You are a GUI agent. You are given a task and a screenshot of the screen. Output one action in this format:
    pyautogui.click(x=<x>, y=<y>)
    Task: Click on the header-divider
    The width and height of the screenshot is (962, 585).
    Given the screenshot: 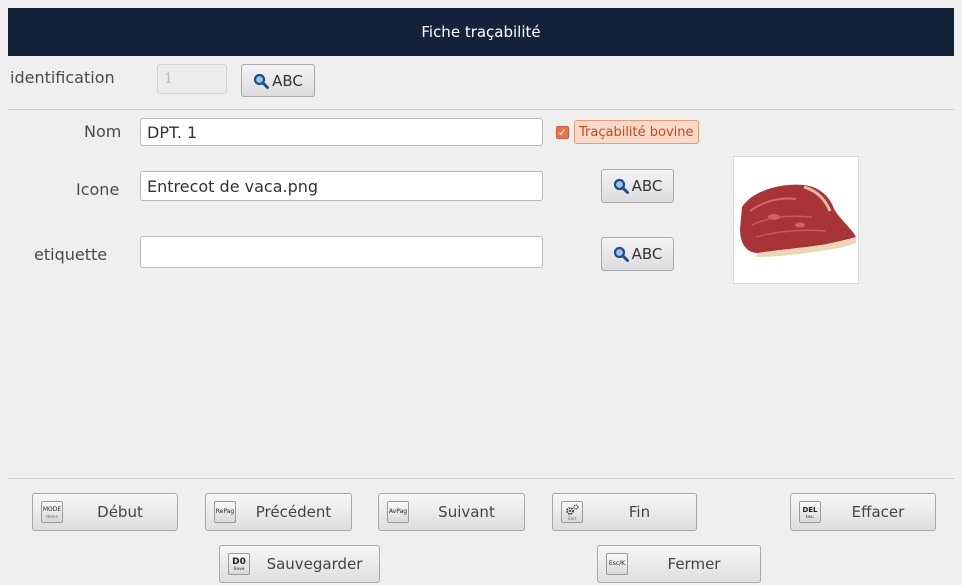 What is the action you would take?
    pyautogui.click(x=481, y=109)
    